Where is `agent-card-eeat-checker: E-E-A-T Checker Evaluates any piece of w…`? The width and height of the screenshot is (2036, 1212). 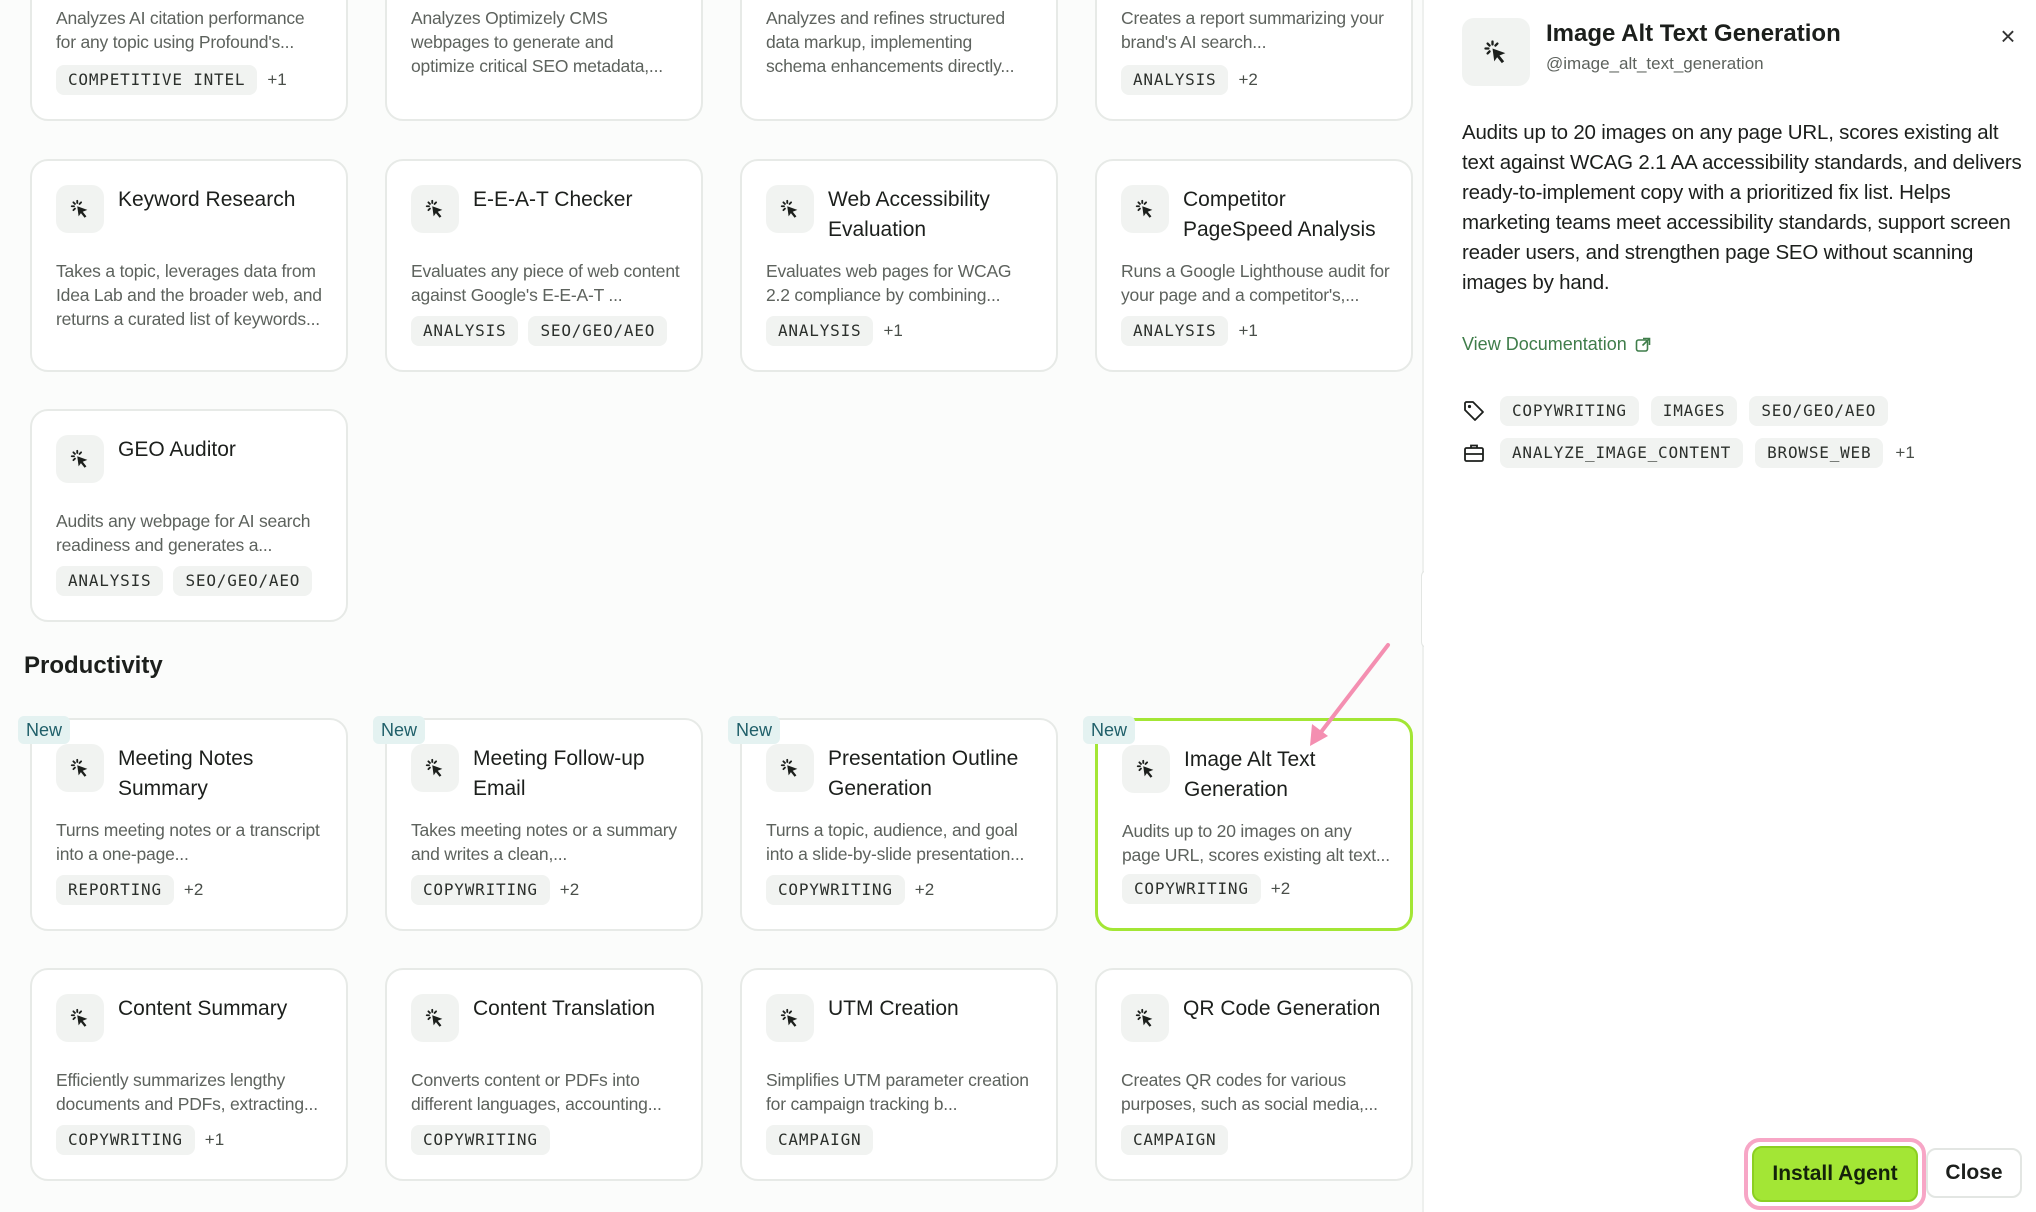 agent-card-eeat-checker: E-E-A-T Checker Evaluates any piece of w… is located at coordinates (544, 265).